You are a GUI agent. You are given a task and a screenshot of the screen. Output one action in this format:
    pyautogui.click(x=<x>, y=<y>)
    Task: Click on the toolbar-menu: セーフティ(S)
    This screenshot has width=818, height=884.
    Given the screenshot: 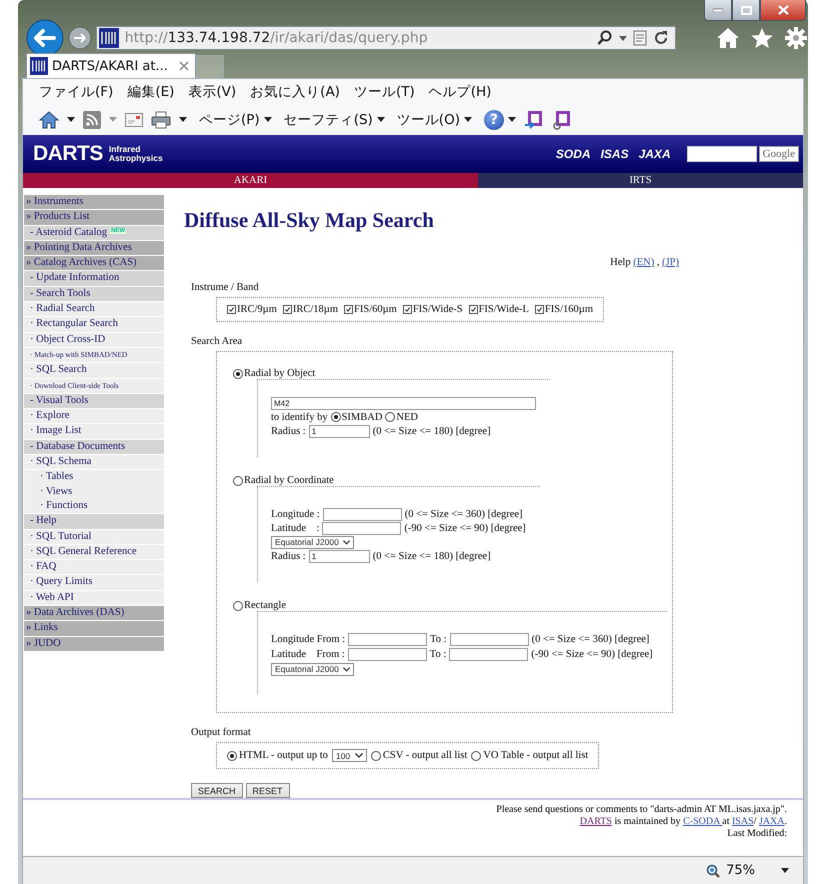 What is the action you would take?
    pyautogui.click(x=334, y=119)
    